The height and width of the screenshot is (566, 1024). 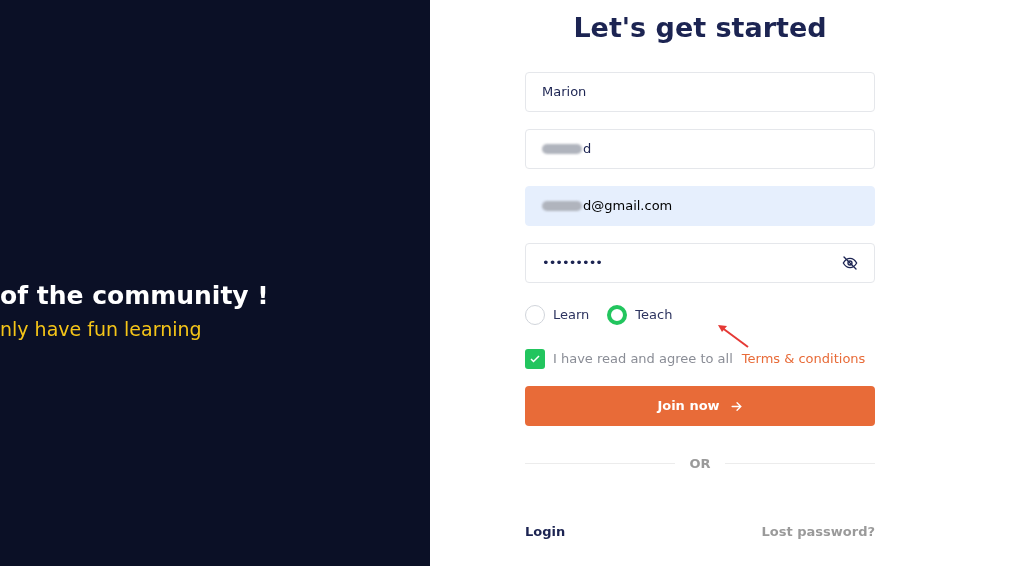 I want to click on input-field: d@gmail.com, so click(x=700, y=206).